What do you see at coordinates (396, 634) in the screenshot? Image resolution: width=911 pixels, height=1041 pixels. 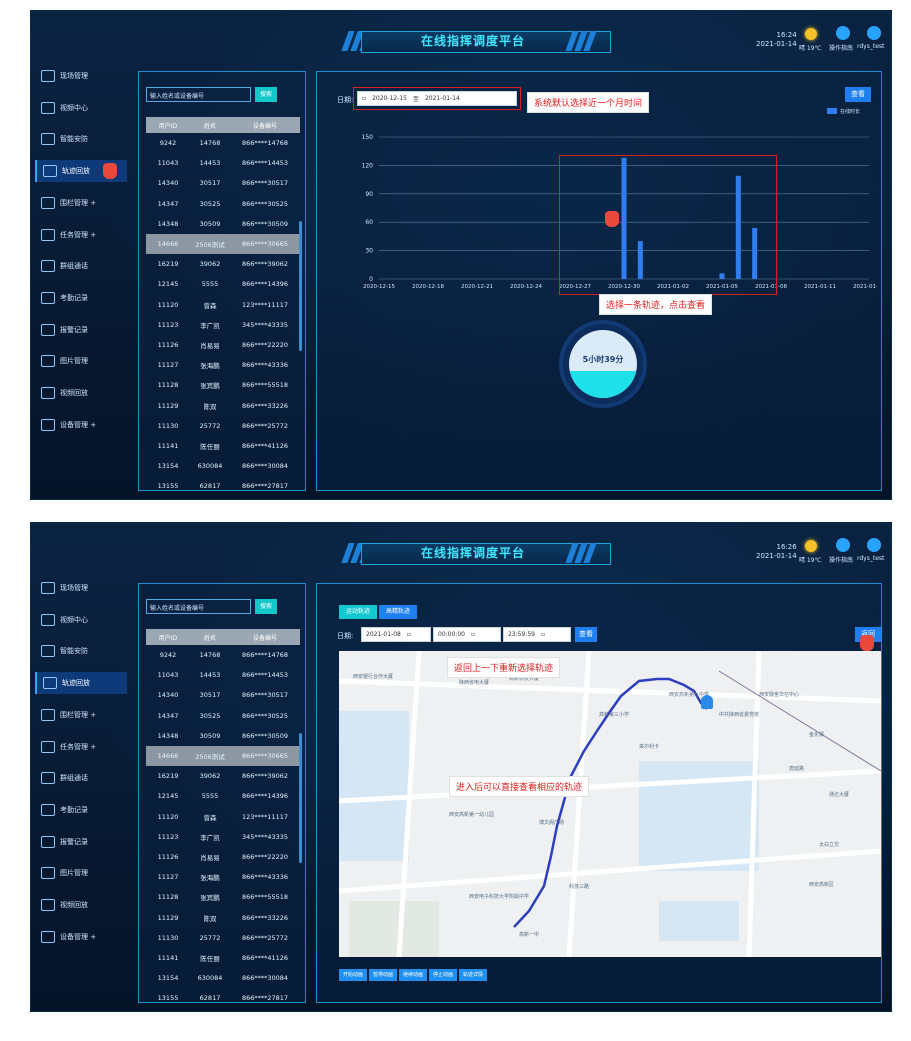 I see `date-picker: 2021-01-08 ▫` at bounding box center [396, 634].